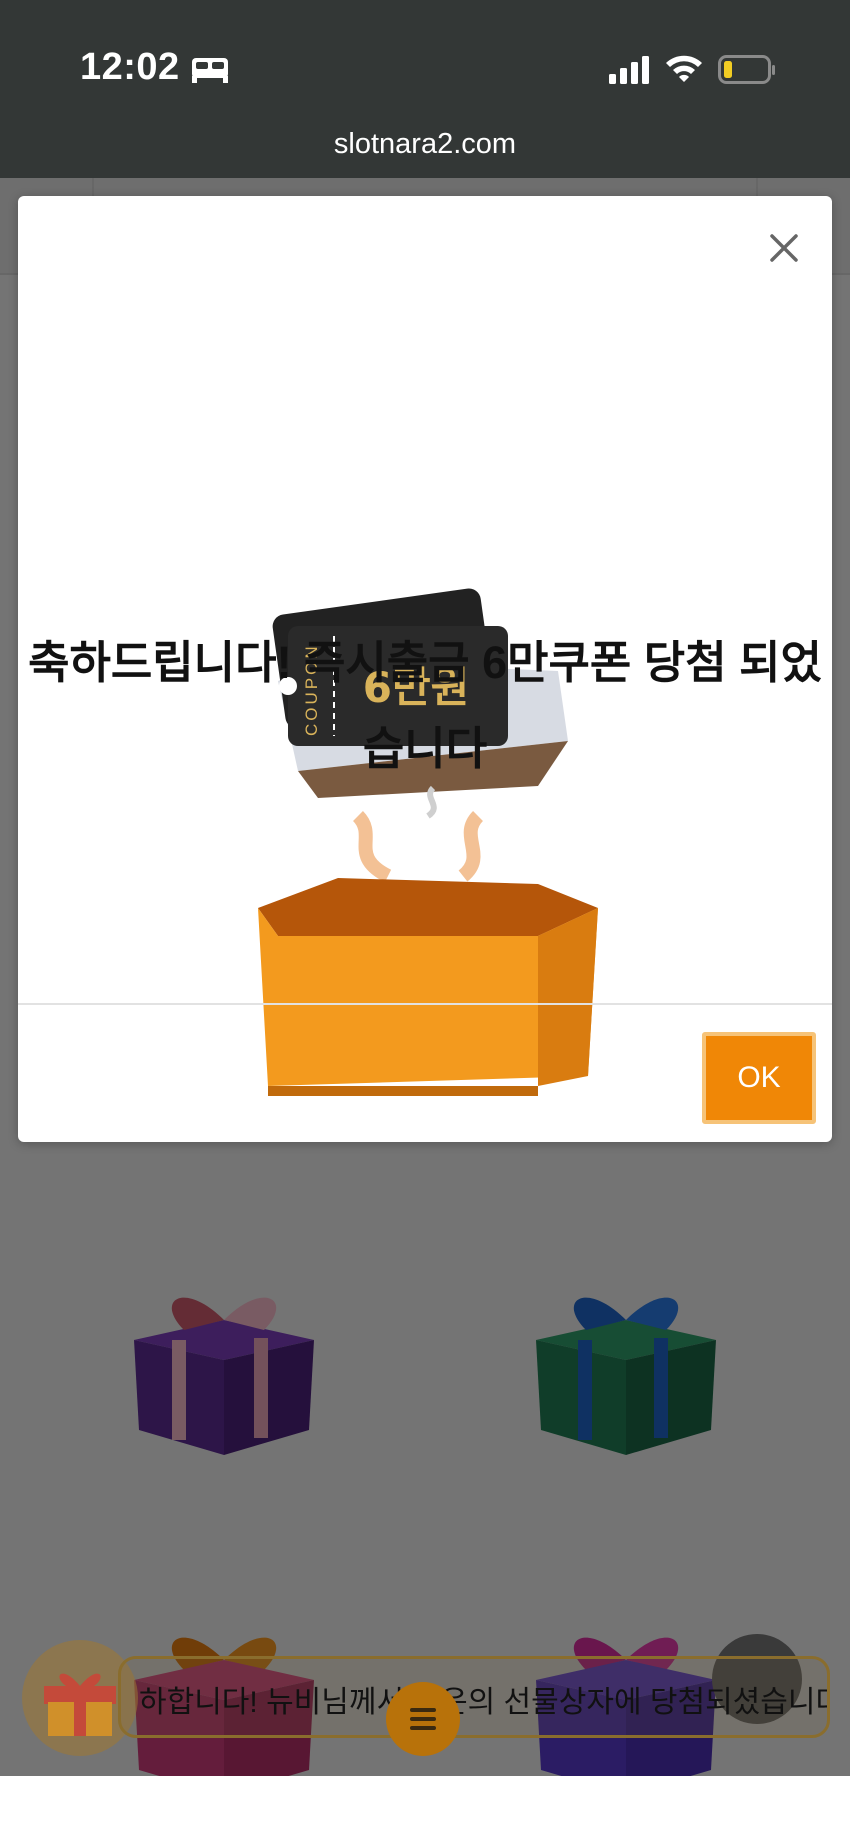 This screenshot has width=850, height=1848. What do you see at coordinates (746, 69) in the screenshot?
I see `battery-icon` at bounding box center [746, 69].